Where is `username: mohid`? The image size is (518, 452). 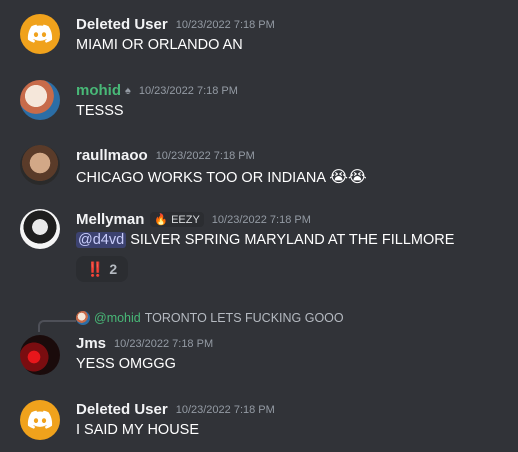 username: mohid is located at coordinates (98, 90).